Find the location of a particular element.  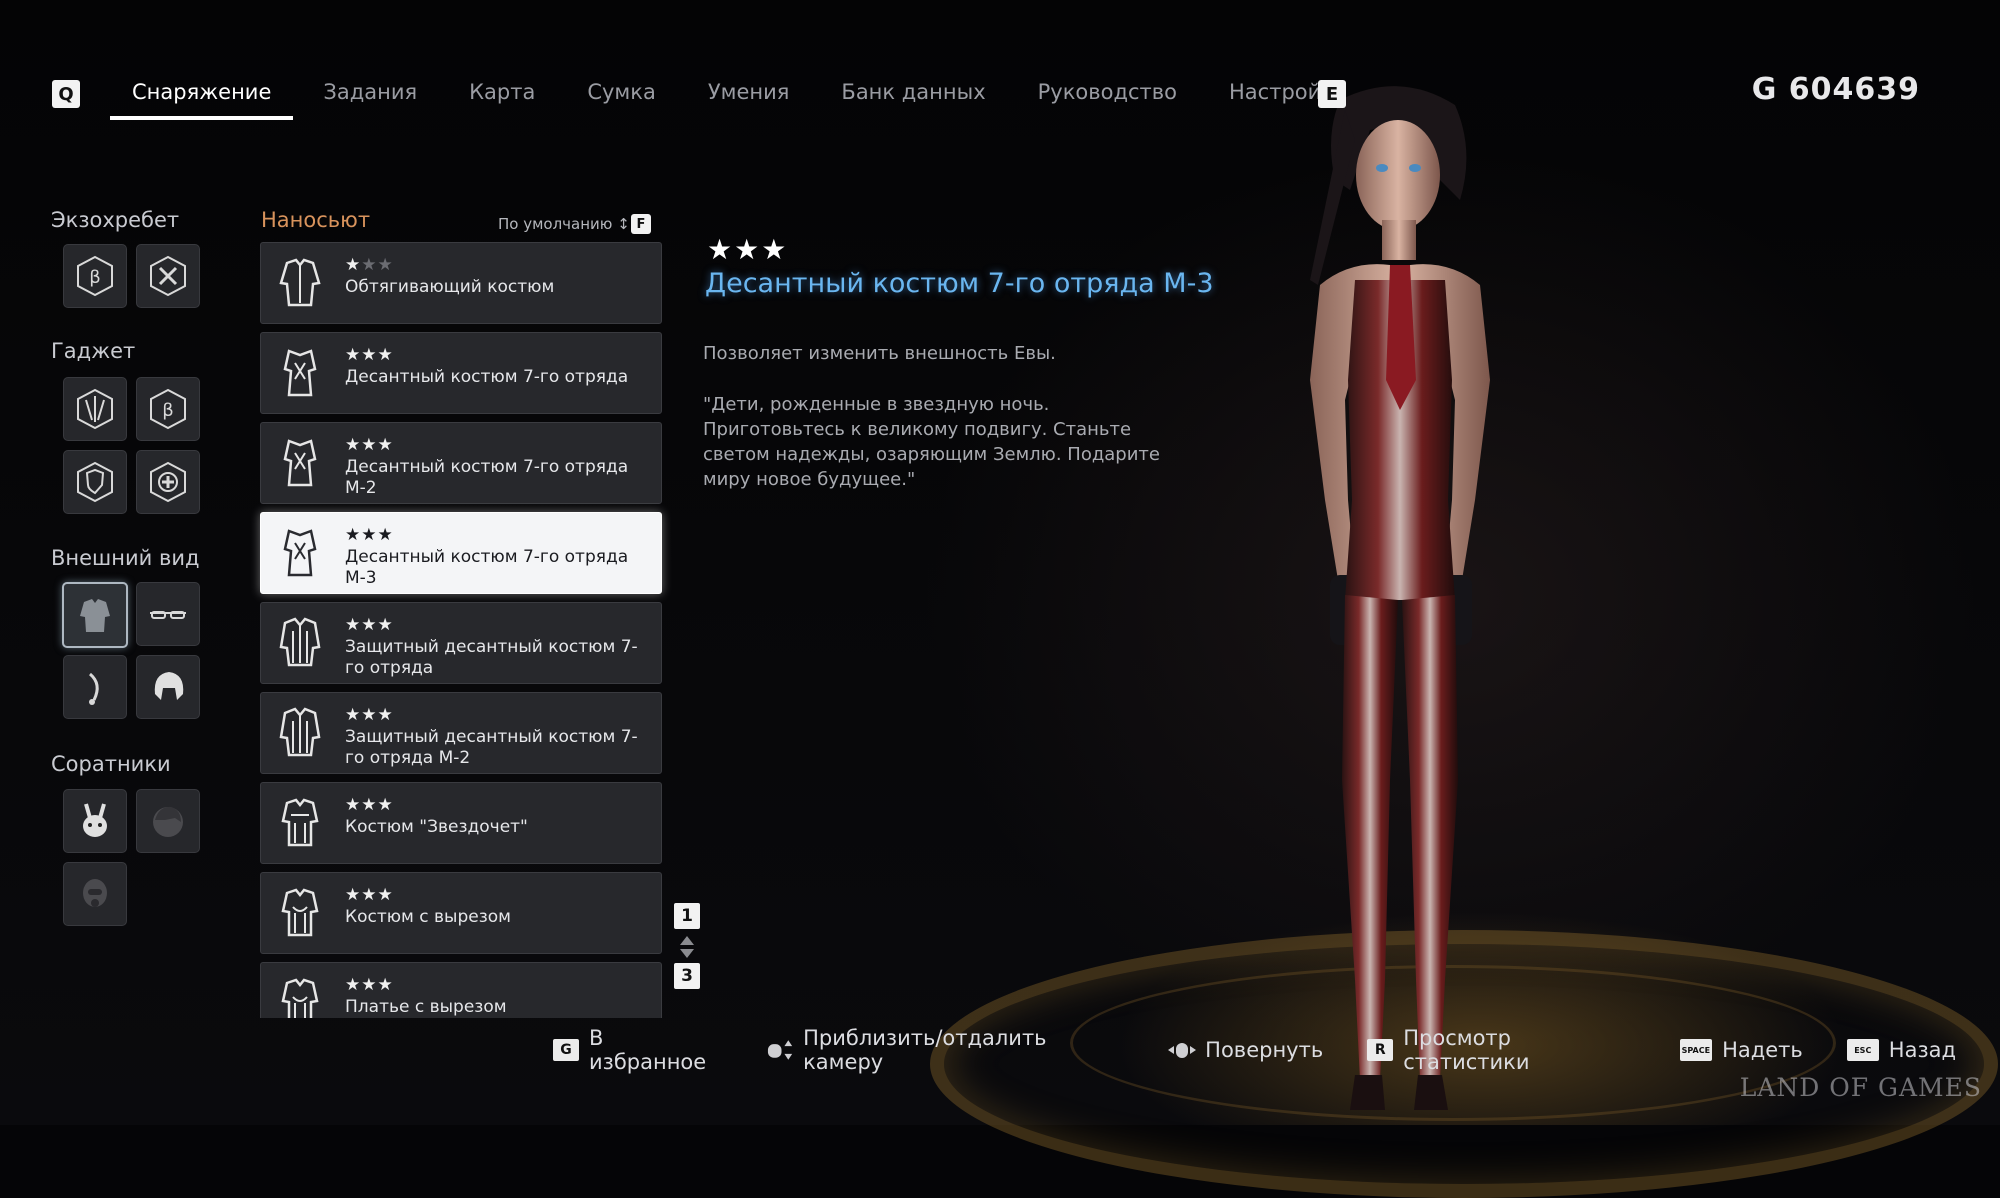

beta-hexagon-icon: β is located at coordinates (95, 276).